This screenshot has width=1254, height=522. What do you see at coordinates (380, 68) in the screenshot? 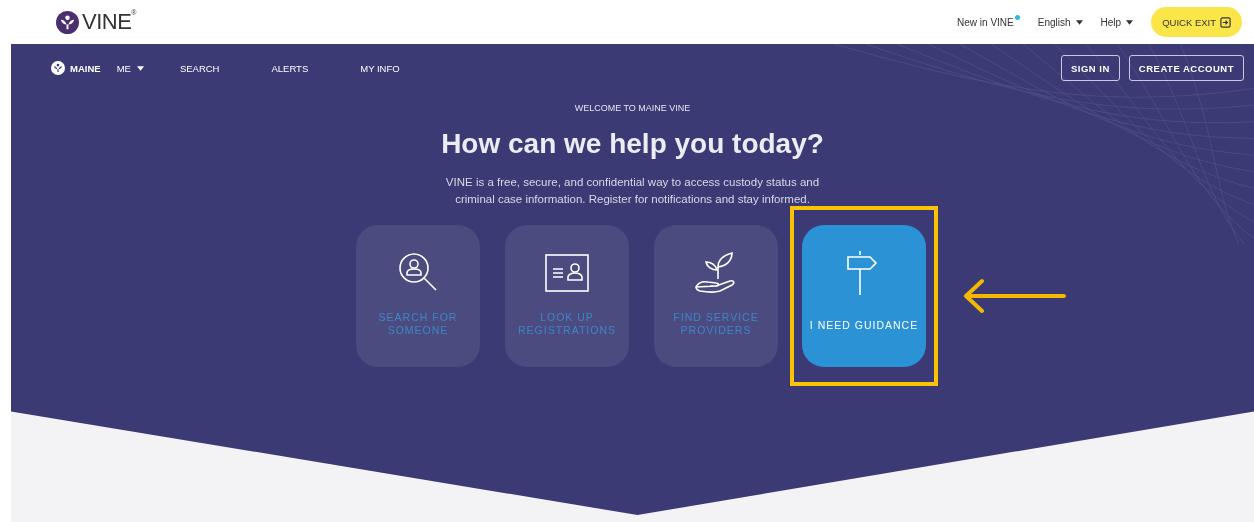
I see `nav-link: MY INFO` at bounding box center [380, 68].